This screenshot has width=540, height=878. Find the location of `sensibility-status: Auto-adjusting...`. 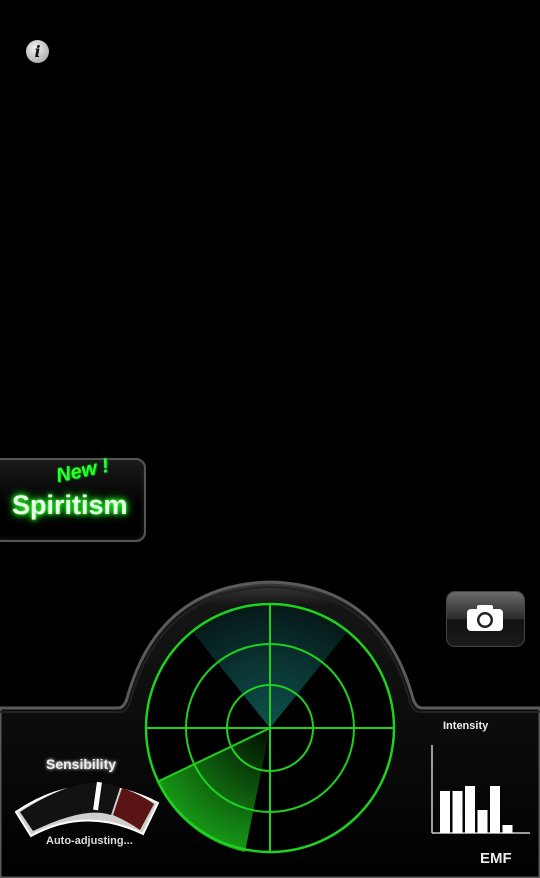

sensibility-status: Auto-adjusting... is located at coordinates (89, 841).